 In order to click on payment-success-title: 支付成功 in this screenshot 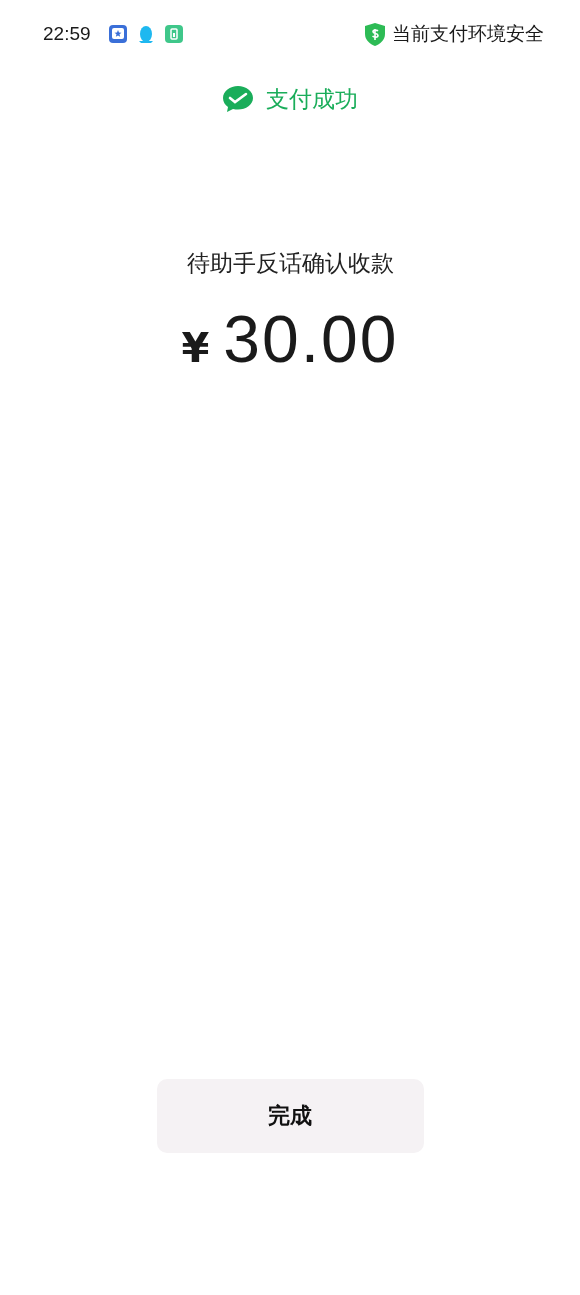, I will do `click(312, 99)`.